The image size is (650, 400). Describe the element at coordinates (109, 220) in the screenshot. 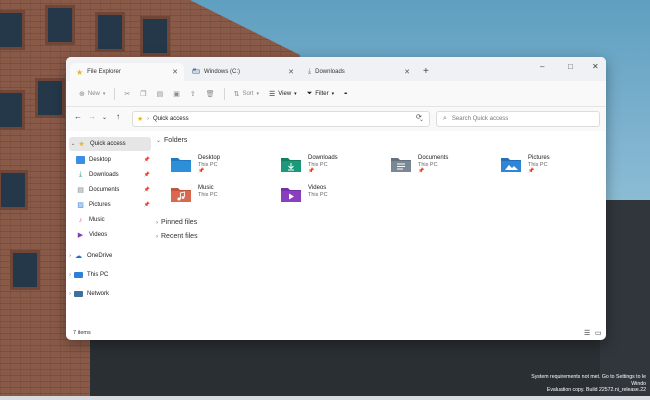

I see `sidebar-item-music: ♪ Music` at that location.